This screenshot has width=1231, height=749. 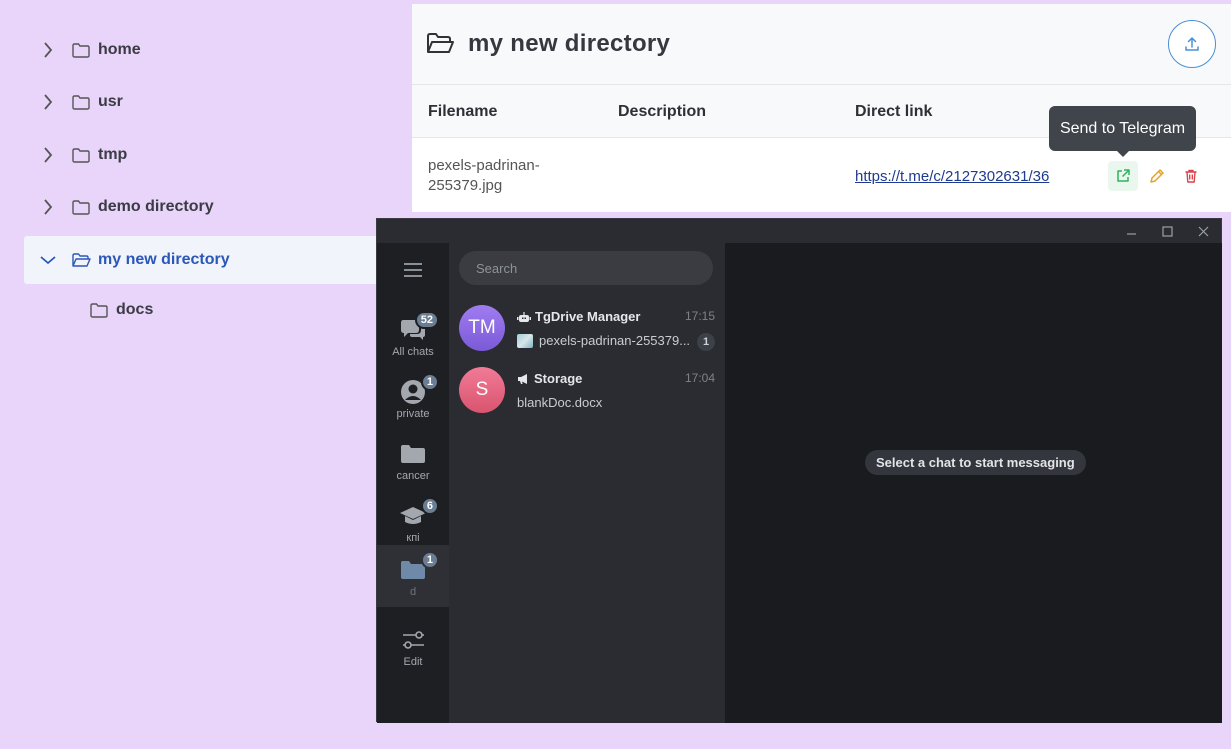 What do you see at coordinates (1131, 231) in the screenshot?
I see `minimize-icon` at bounding box center [1131, 231].